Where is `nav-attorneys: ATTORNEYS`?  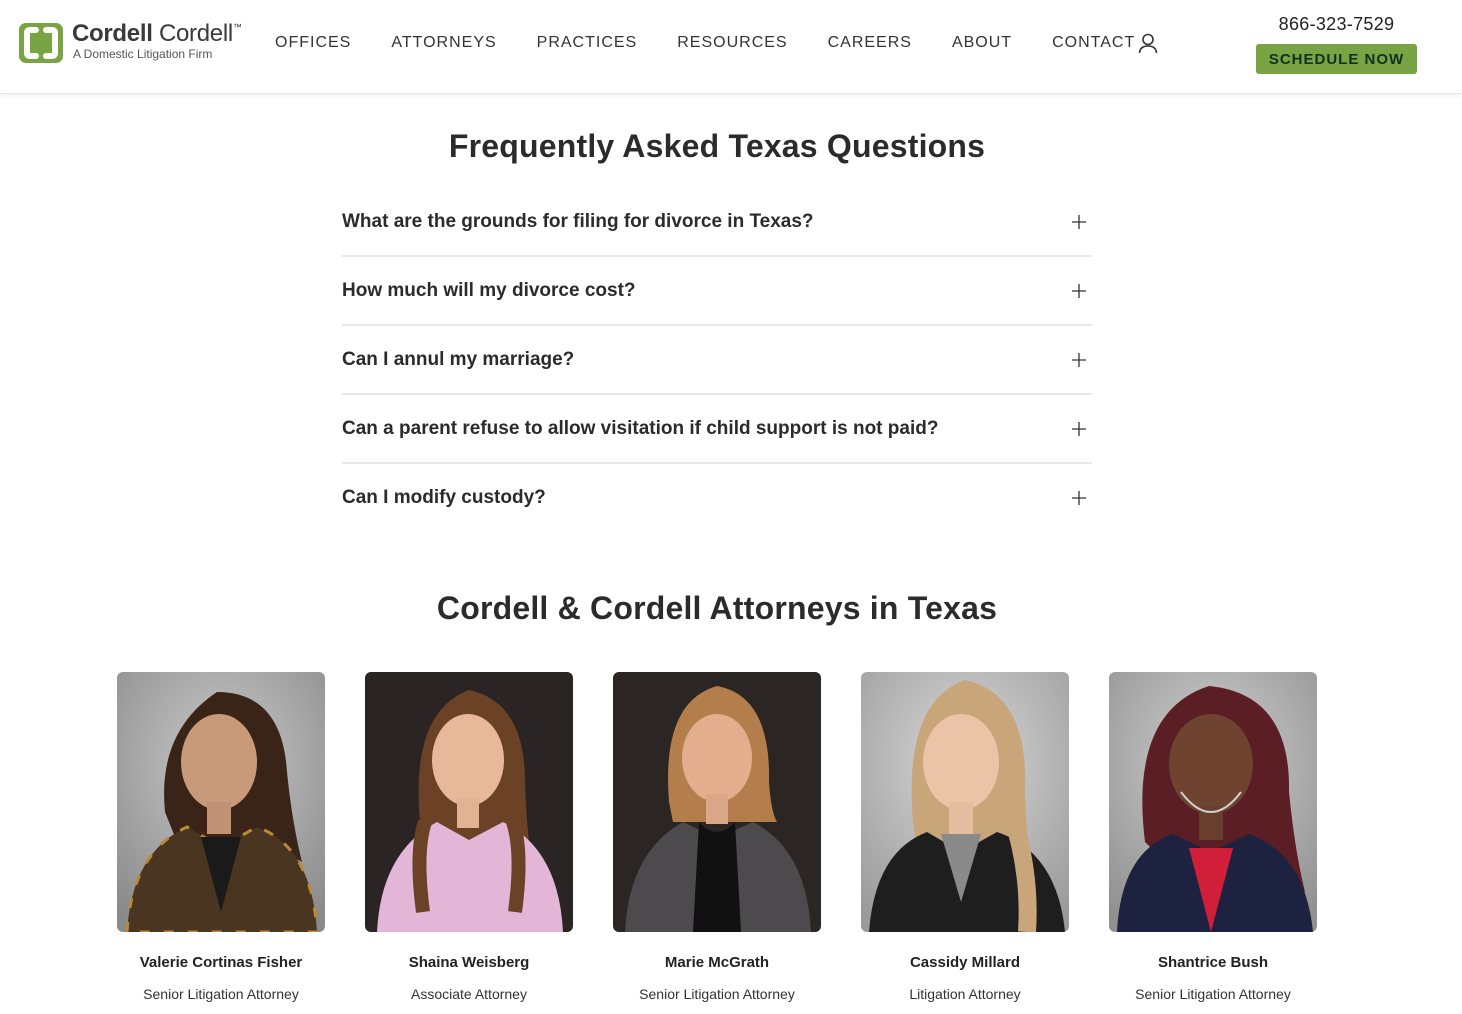
nav-attorneys: ATTORNEYS is located at coordinates (443, 43).